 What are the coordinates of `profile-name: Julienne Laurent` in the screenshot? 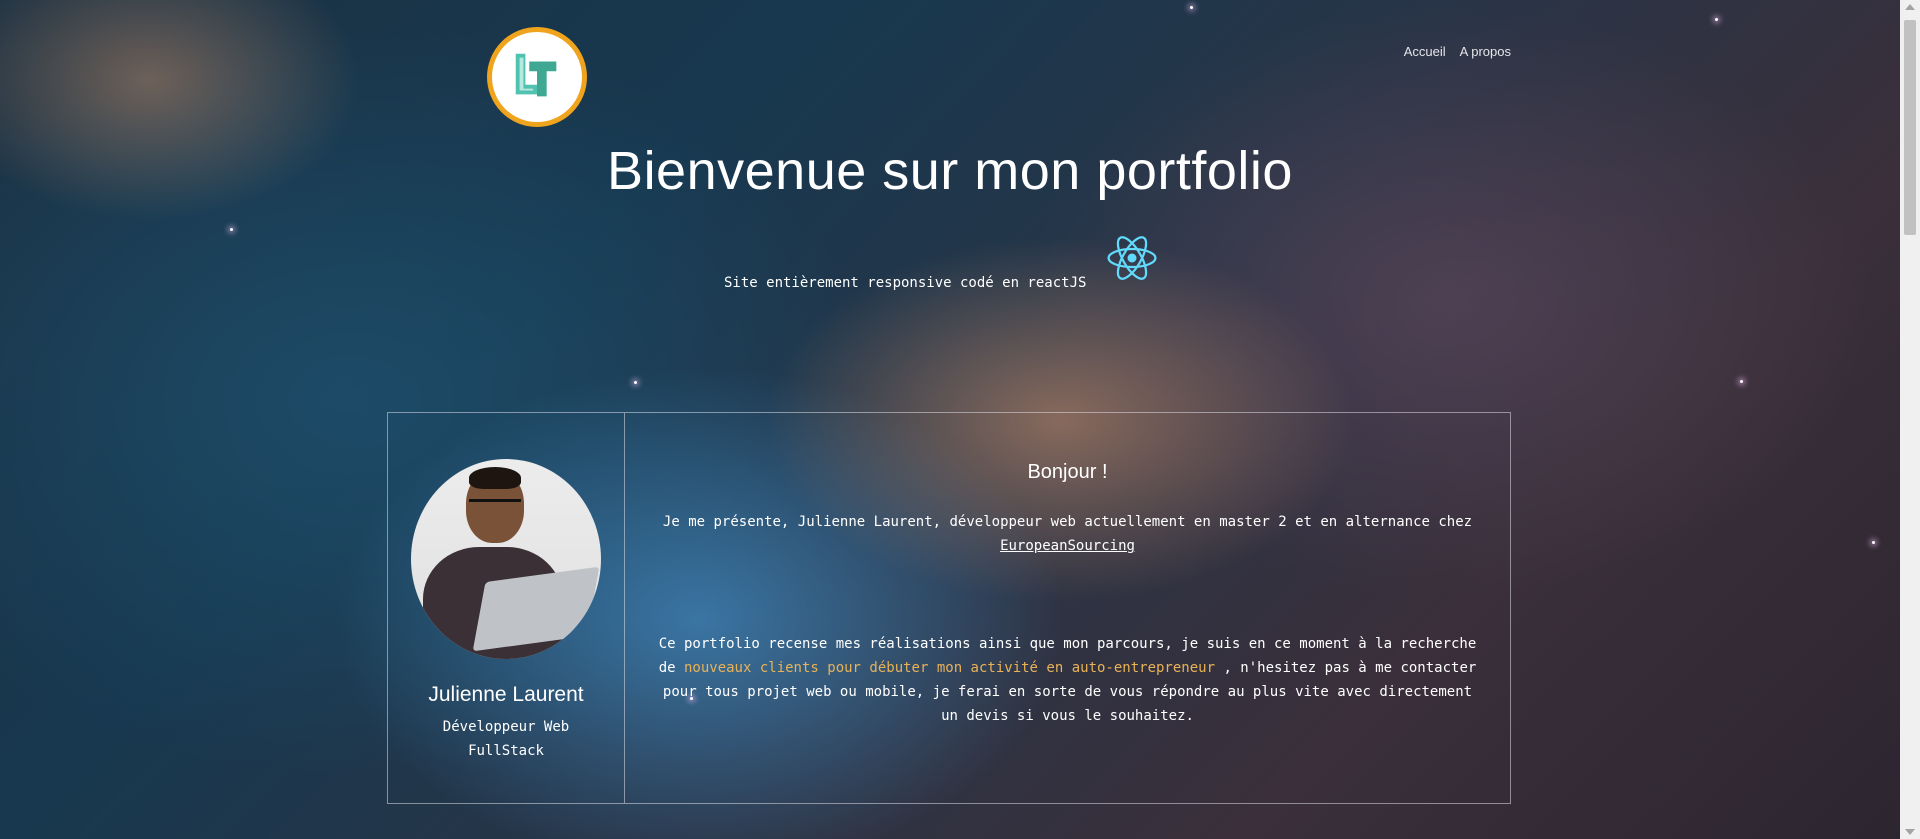 It's located at (506, 694).